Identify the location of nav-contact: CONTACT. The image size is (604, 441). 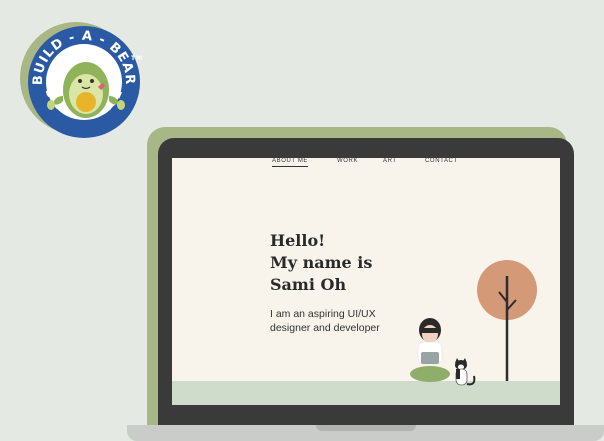
(441, 161).